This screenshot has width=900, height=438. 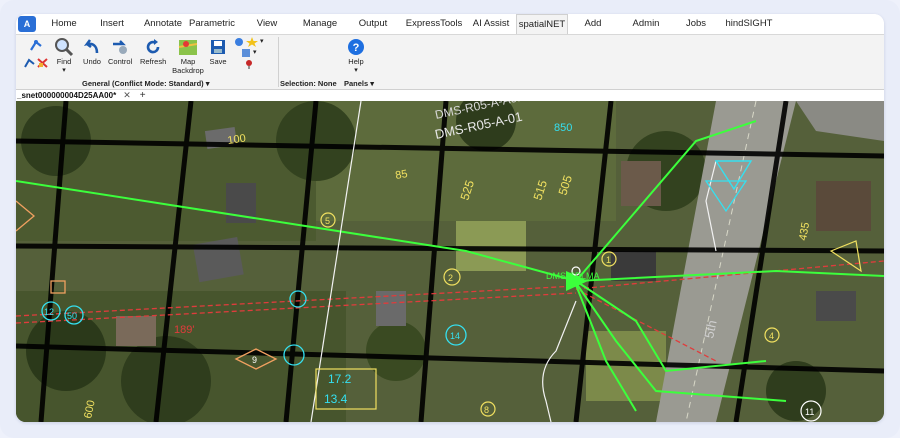 What do you see at coordinates (239, 42) in the screenshot?
I see `globe-icon` at bounding box center [239, 42].